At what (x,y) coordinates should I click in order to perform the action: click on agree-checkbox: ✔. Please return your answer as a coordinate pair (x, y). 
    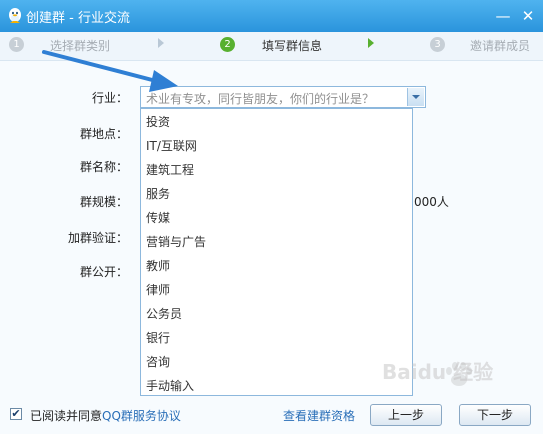
    Looking at the image, I should click on (16, 414).